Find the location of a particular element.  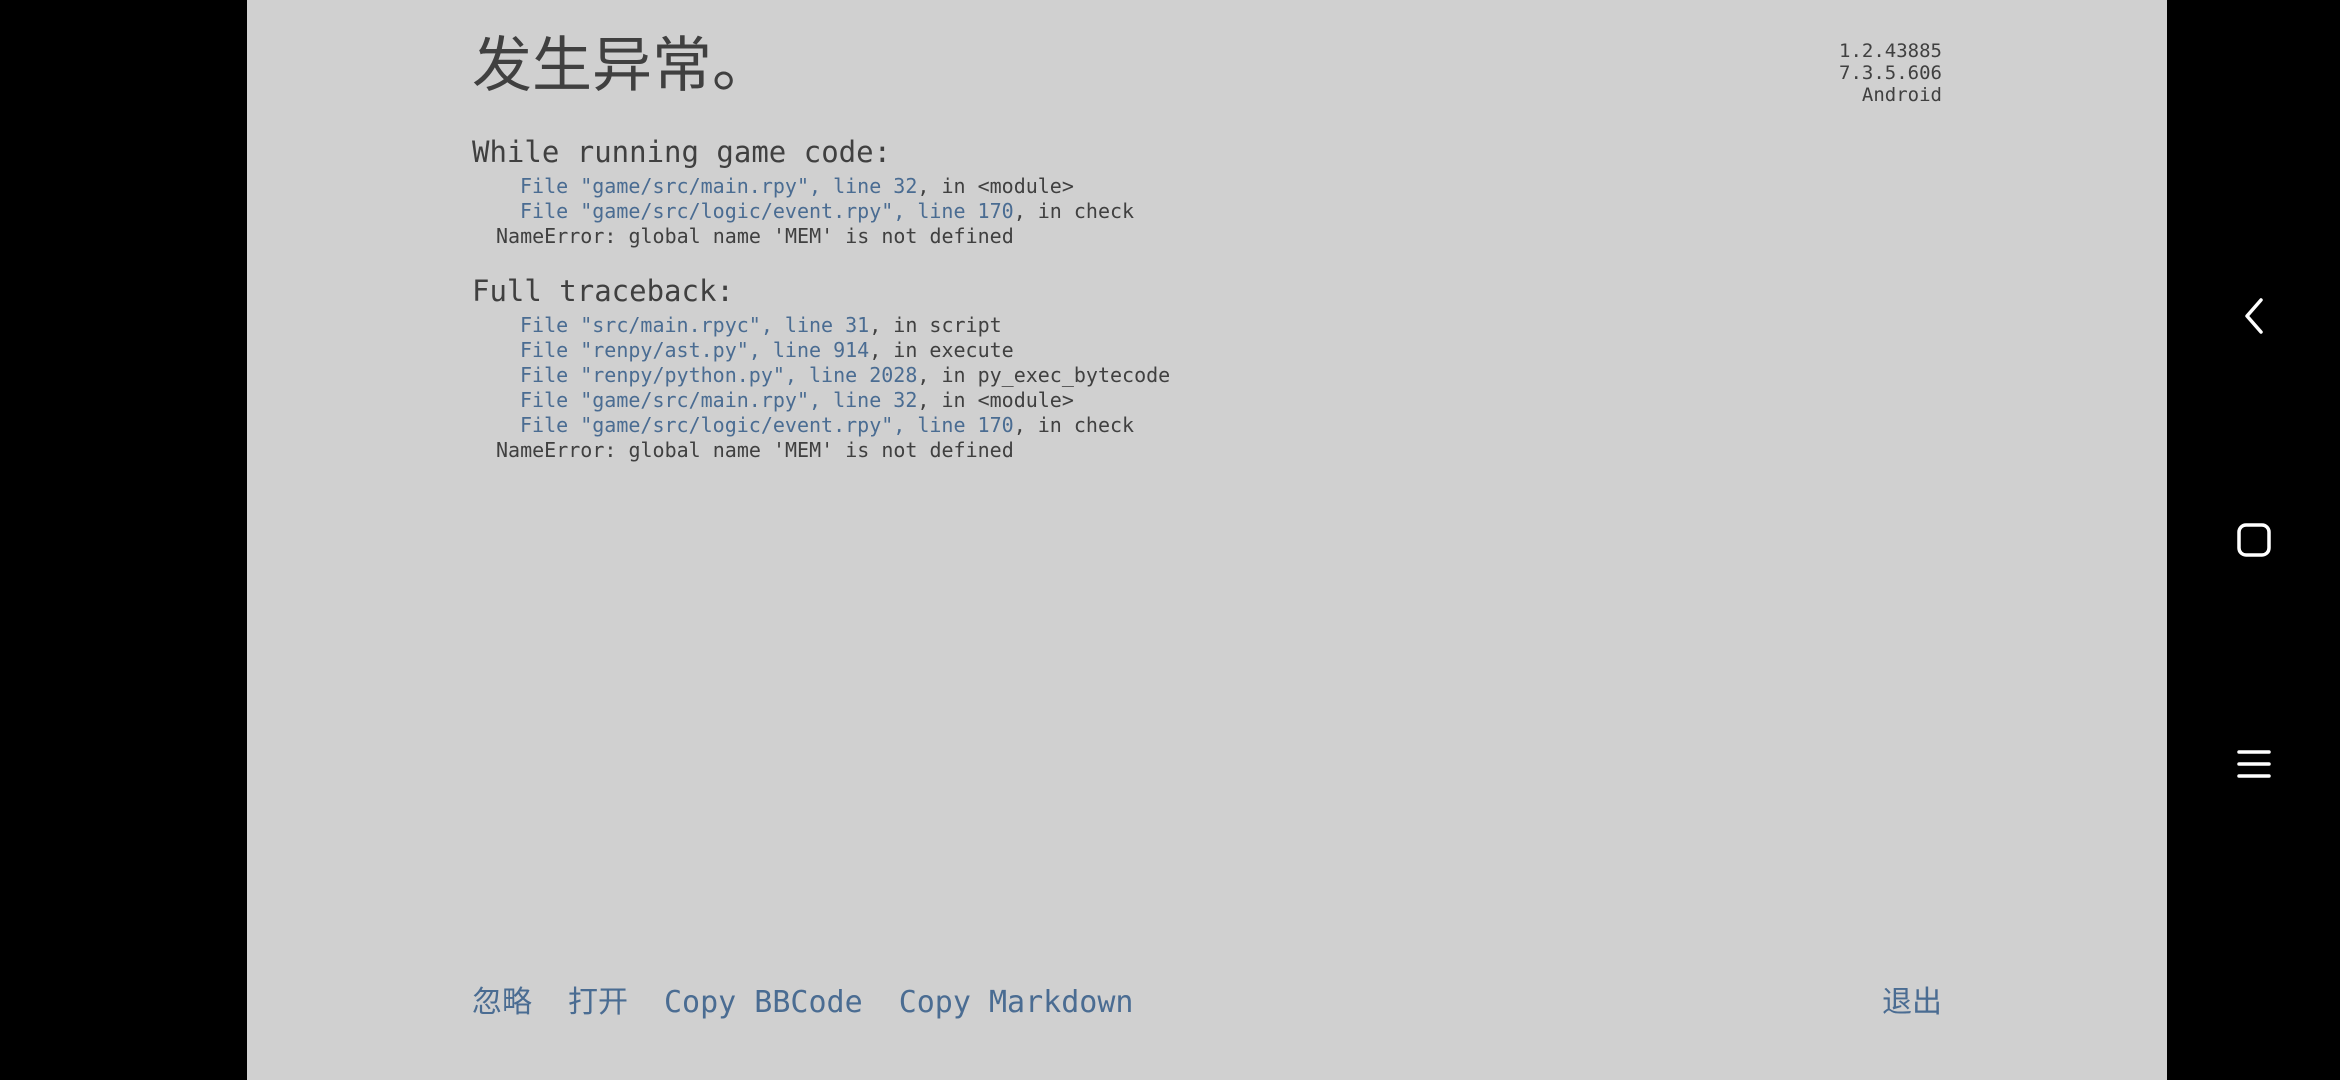

home-button is located at coordinates (2254, 540).